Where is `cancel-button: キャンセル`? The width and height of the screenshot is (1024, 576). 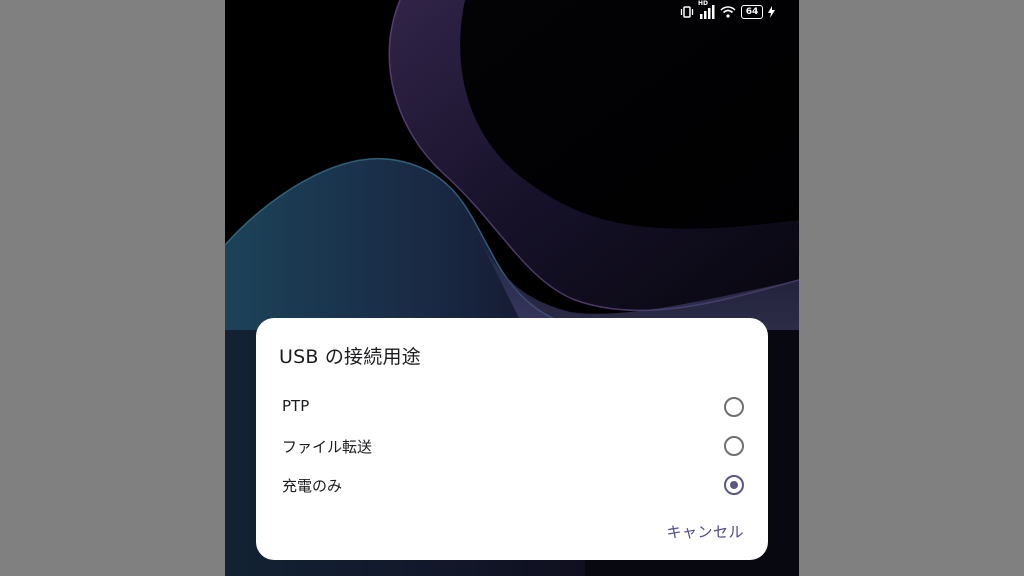
cancel-button: キャンセル is located at coordinates (705, 531).